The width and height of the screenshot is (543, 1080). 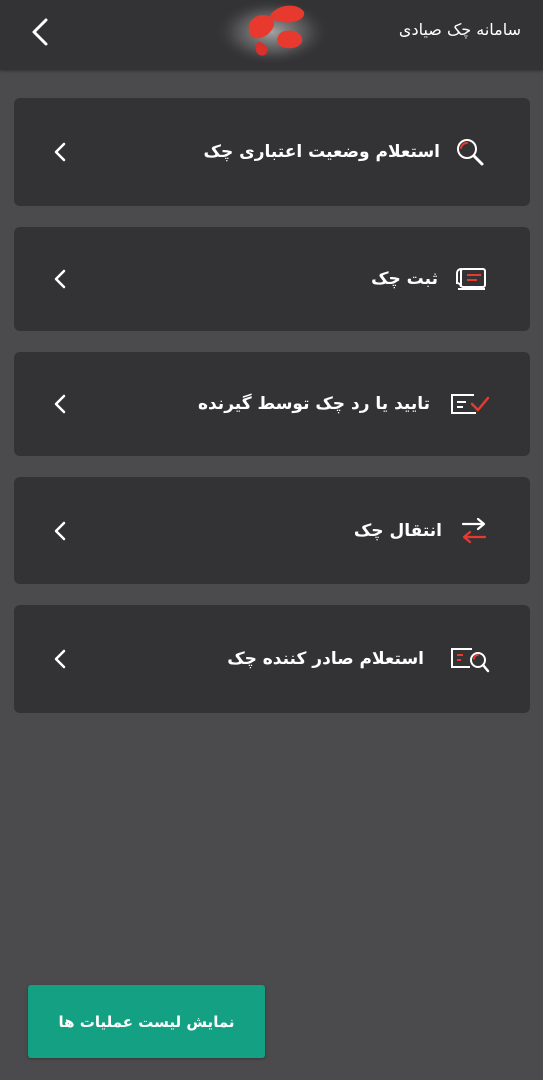 I want to click on menu-item-label: استعلام صادر کننده چک, so click(x=325, y=659).